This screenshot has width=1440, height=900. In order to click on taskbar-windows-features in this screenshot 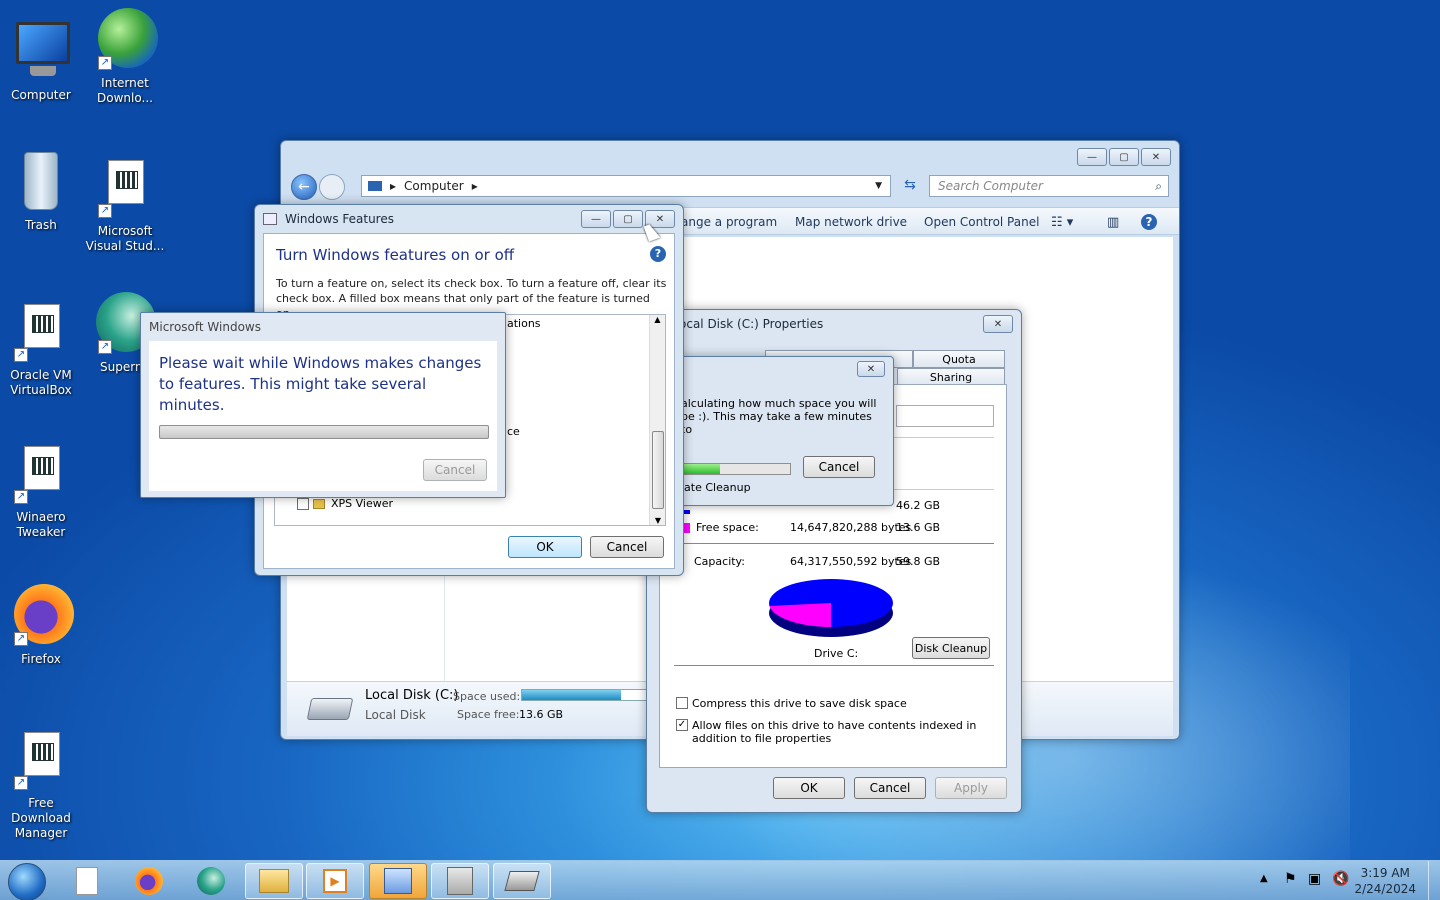, I will do `click(398, 881)`.